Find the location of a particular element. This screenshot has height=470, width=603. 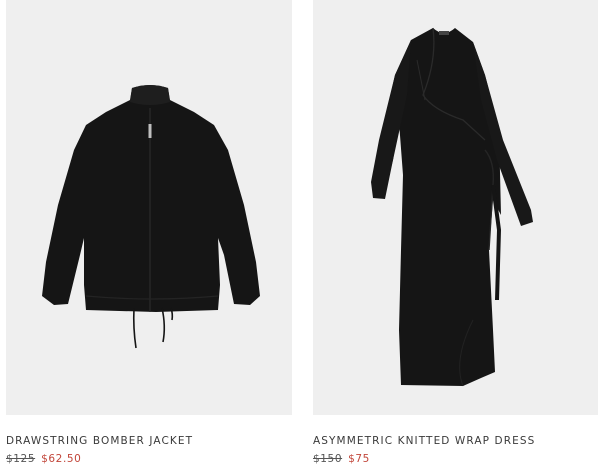

price-row: $150 $75 is located at coordinates (455, 459).